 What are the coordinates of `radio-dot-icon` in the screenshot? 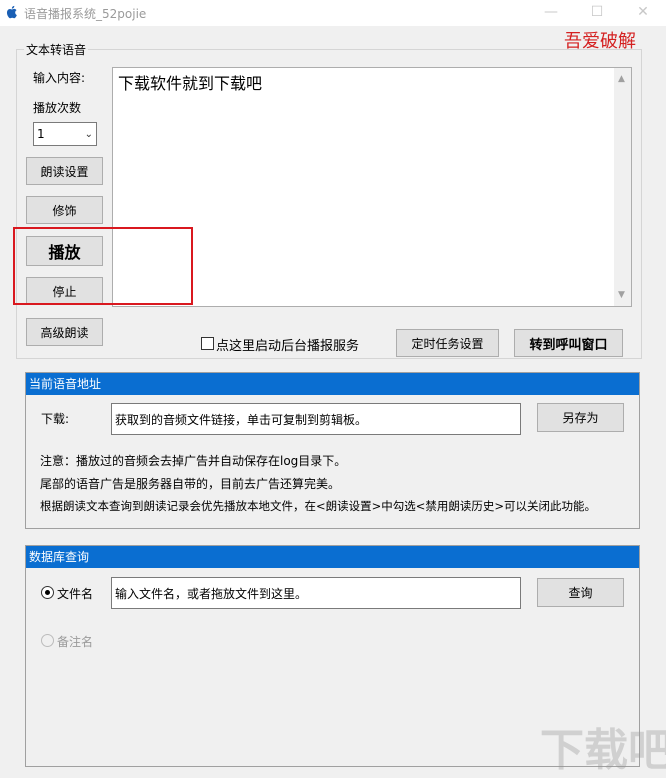 It's located at (47, 592).